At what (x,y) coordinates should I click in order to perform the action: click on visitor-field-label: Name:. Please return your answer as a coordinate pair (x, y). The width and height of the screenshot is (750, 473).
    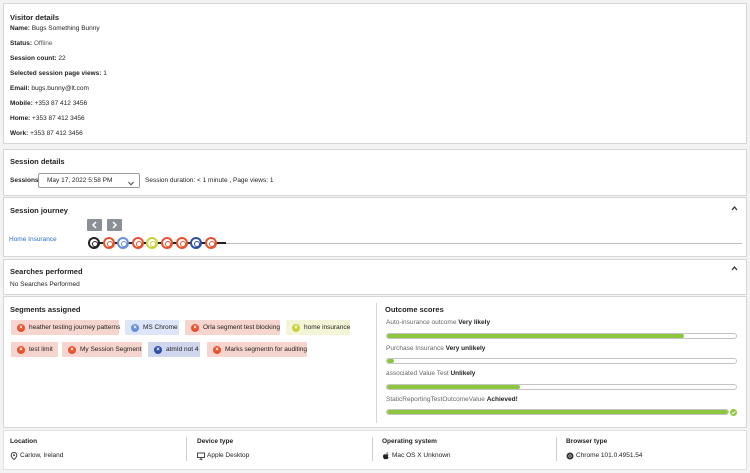
    Looking at the image, I should click on (20, 28).